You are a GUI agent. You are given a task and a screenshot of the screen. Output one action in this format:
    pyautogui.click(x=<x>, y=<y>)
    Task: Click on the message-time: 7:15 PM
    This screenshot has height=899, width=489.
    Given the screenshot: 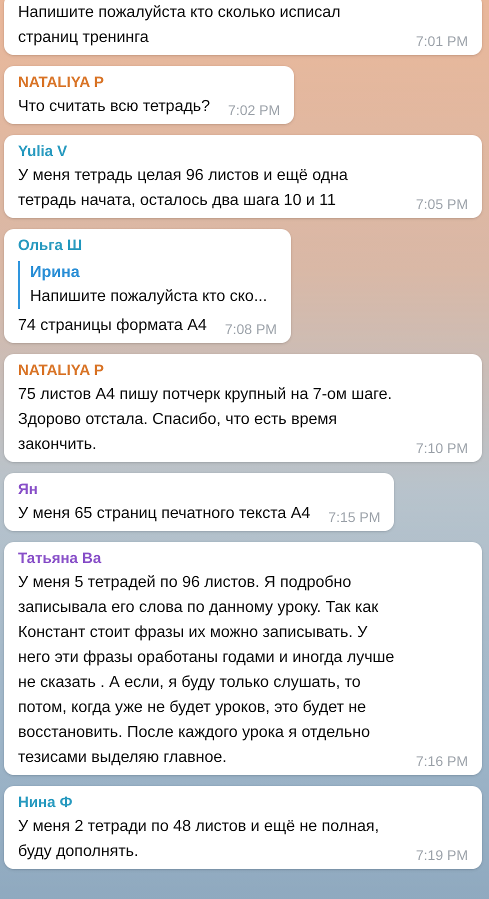 What is the action you would take?
    pyautogui.click(x=354, y=517)
    